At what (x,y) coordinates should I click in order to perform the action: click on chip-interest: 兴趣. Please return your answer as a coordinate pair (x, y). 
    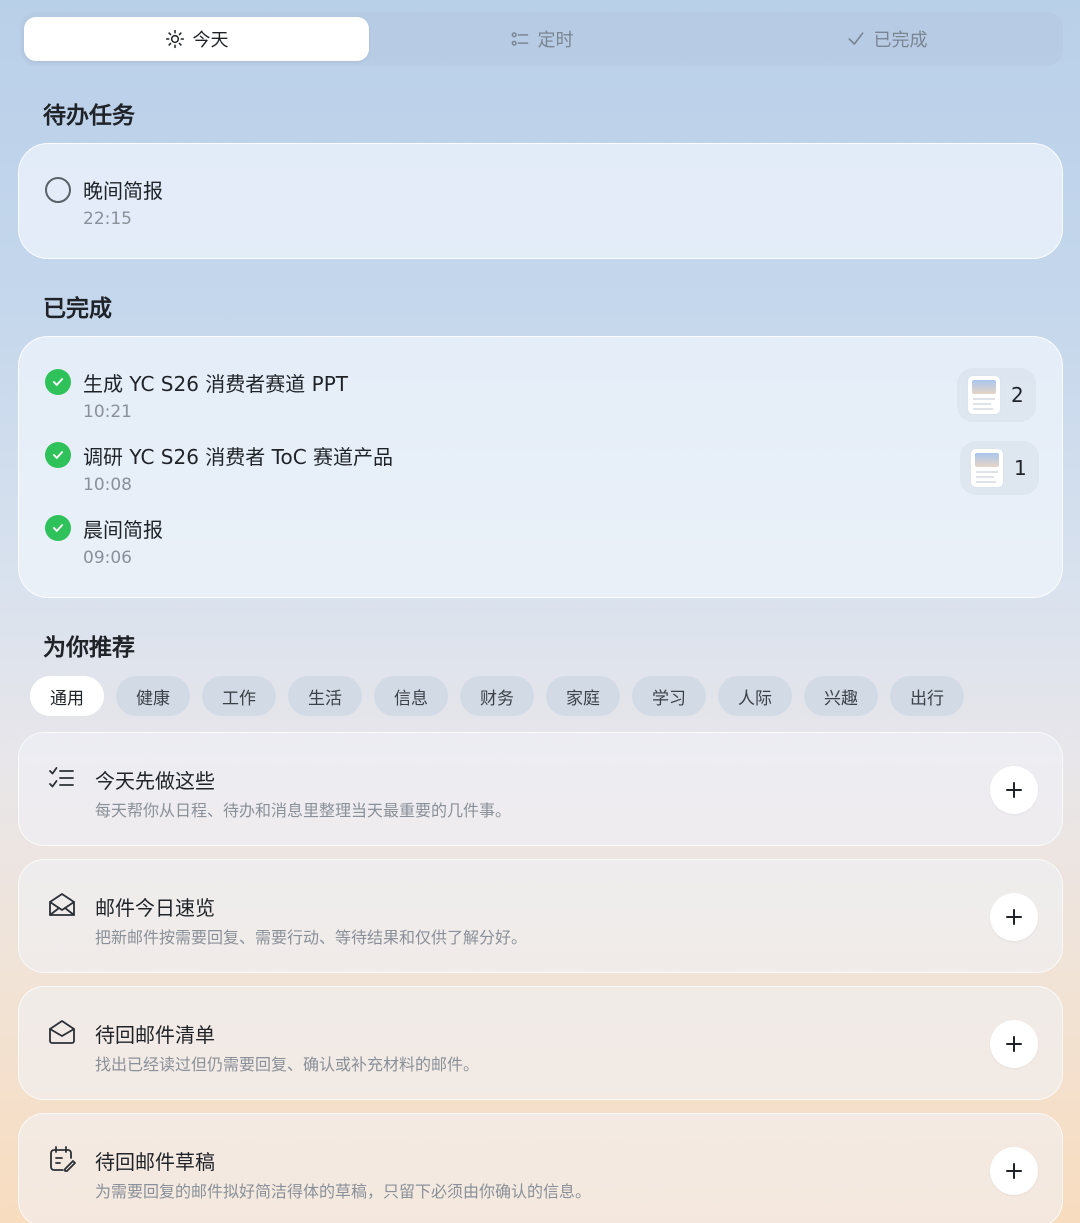
    Looking at the image, I should click on (841, 696).